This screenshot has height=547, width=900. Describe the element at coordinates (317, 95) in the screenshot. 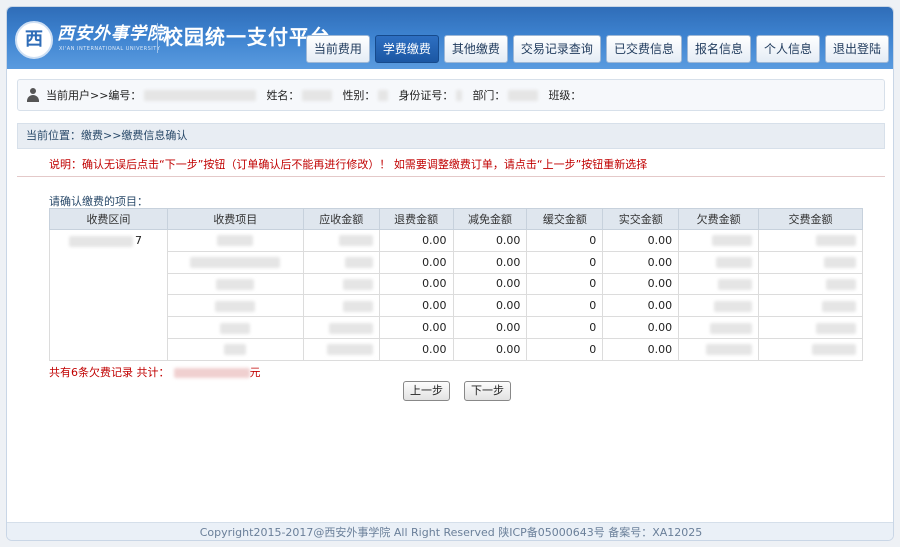

I see `redacted-name` at that location.